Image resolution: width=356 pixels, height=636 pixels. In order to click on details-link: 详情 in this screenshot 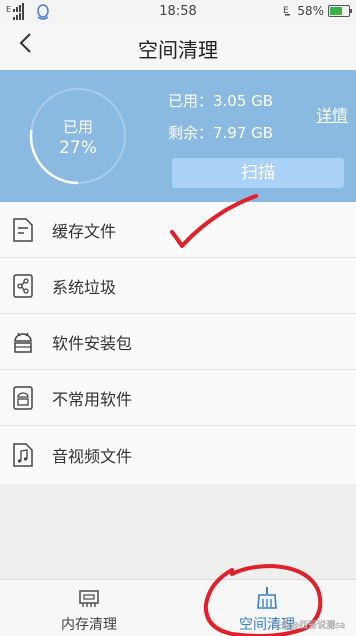, I will do `click(332, 114)`.